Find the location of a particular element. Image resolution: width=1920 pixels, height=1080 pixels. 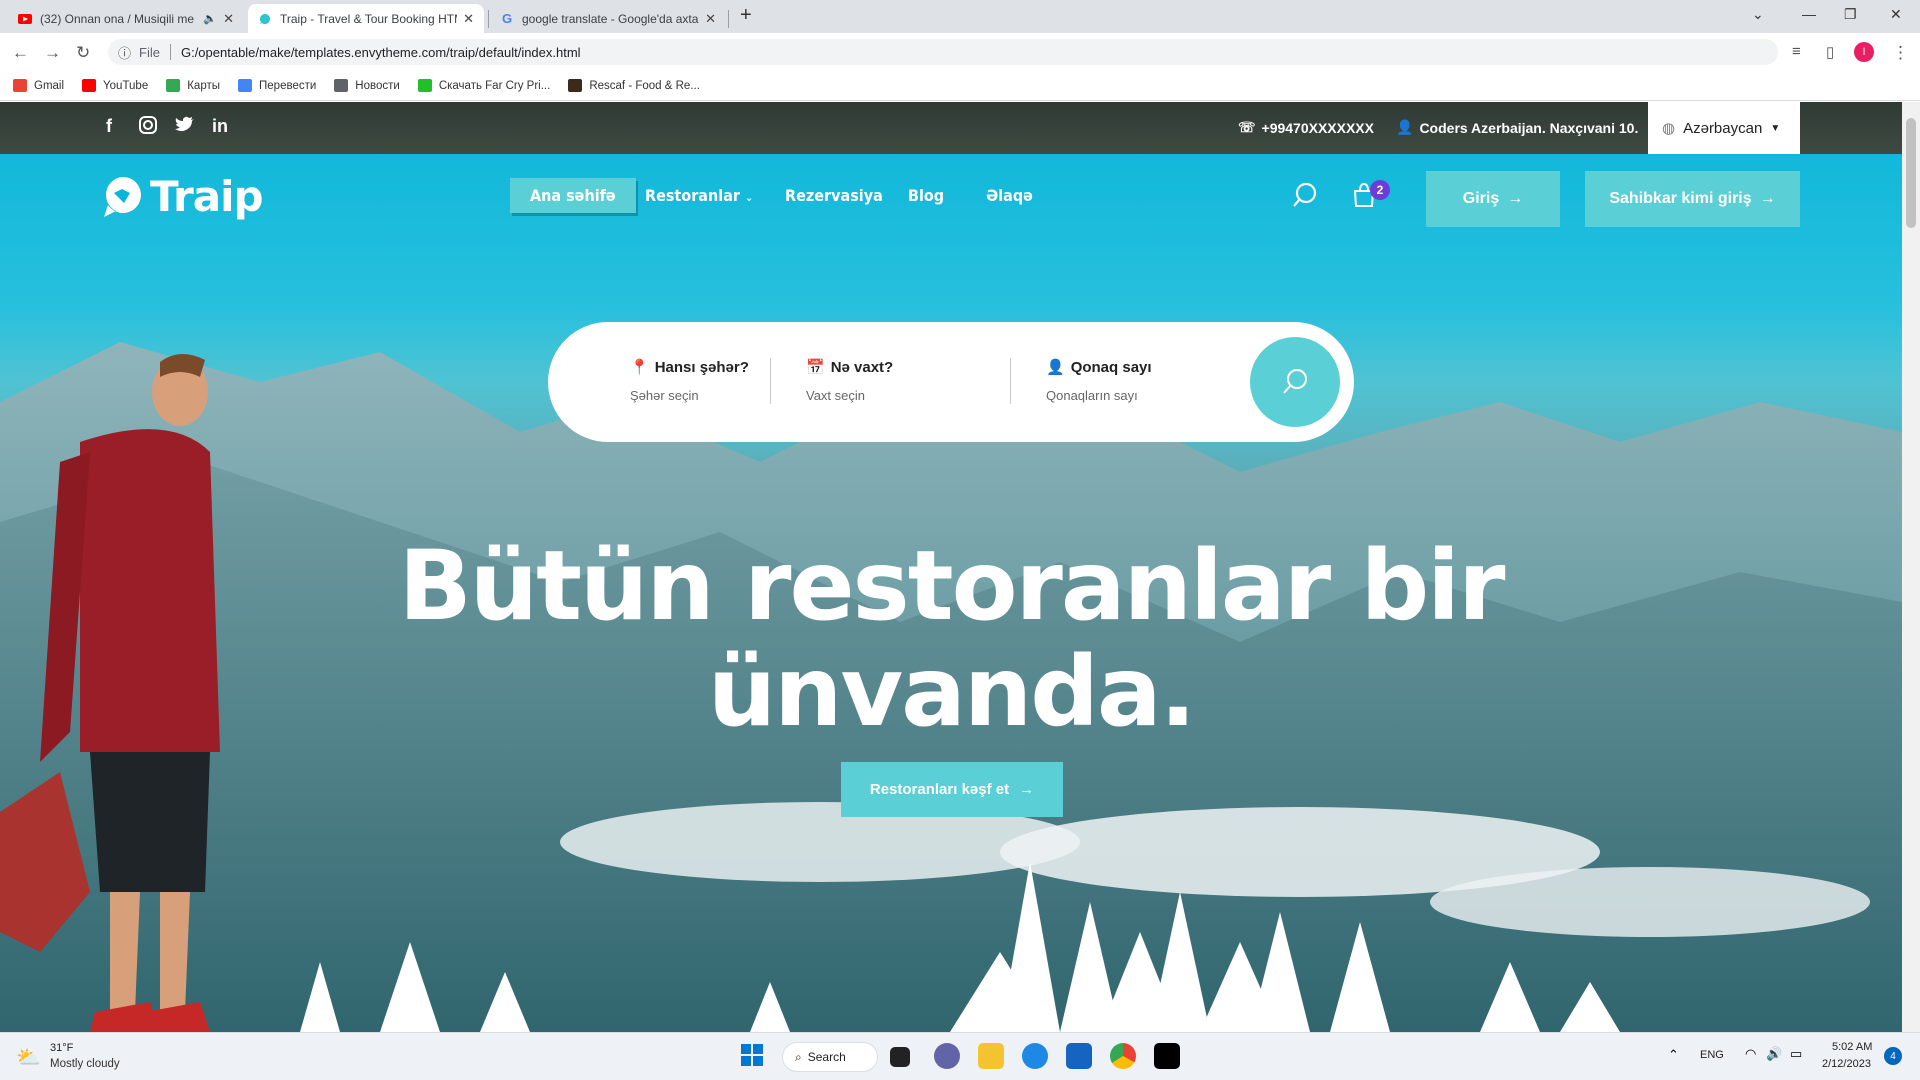

nav-restaurants-label: Restoranlar is located at coordinates (692, 195).